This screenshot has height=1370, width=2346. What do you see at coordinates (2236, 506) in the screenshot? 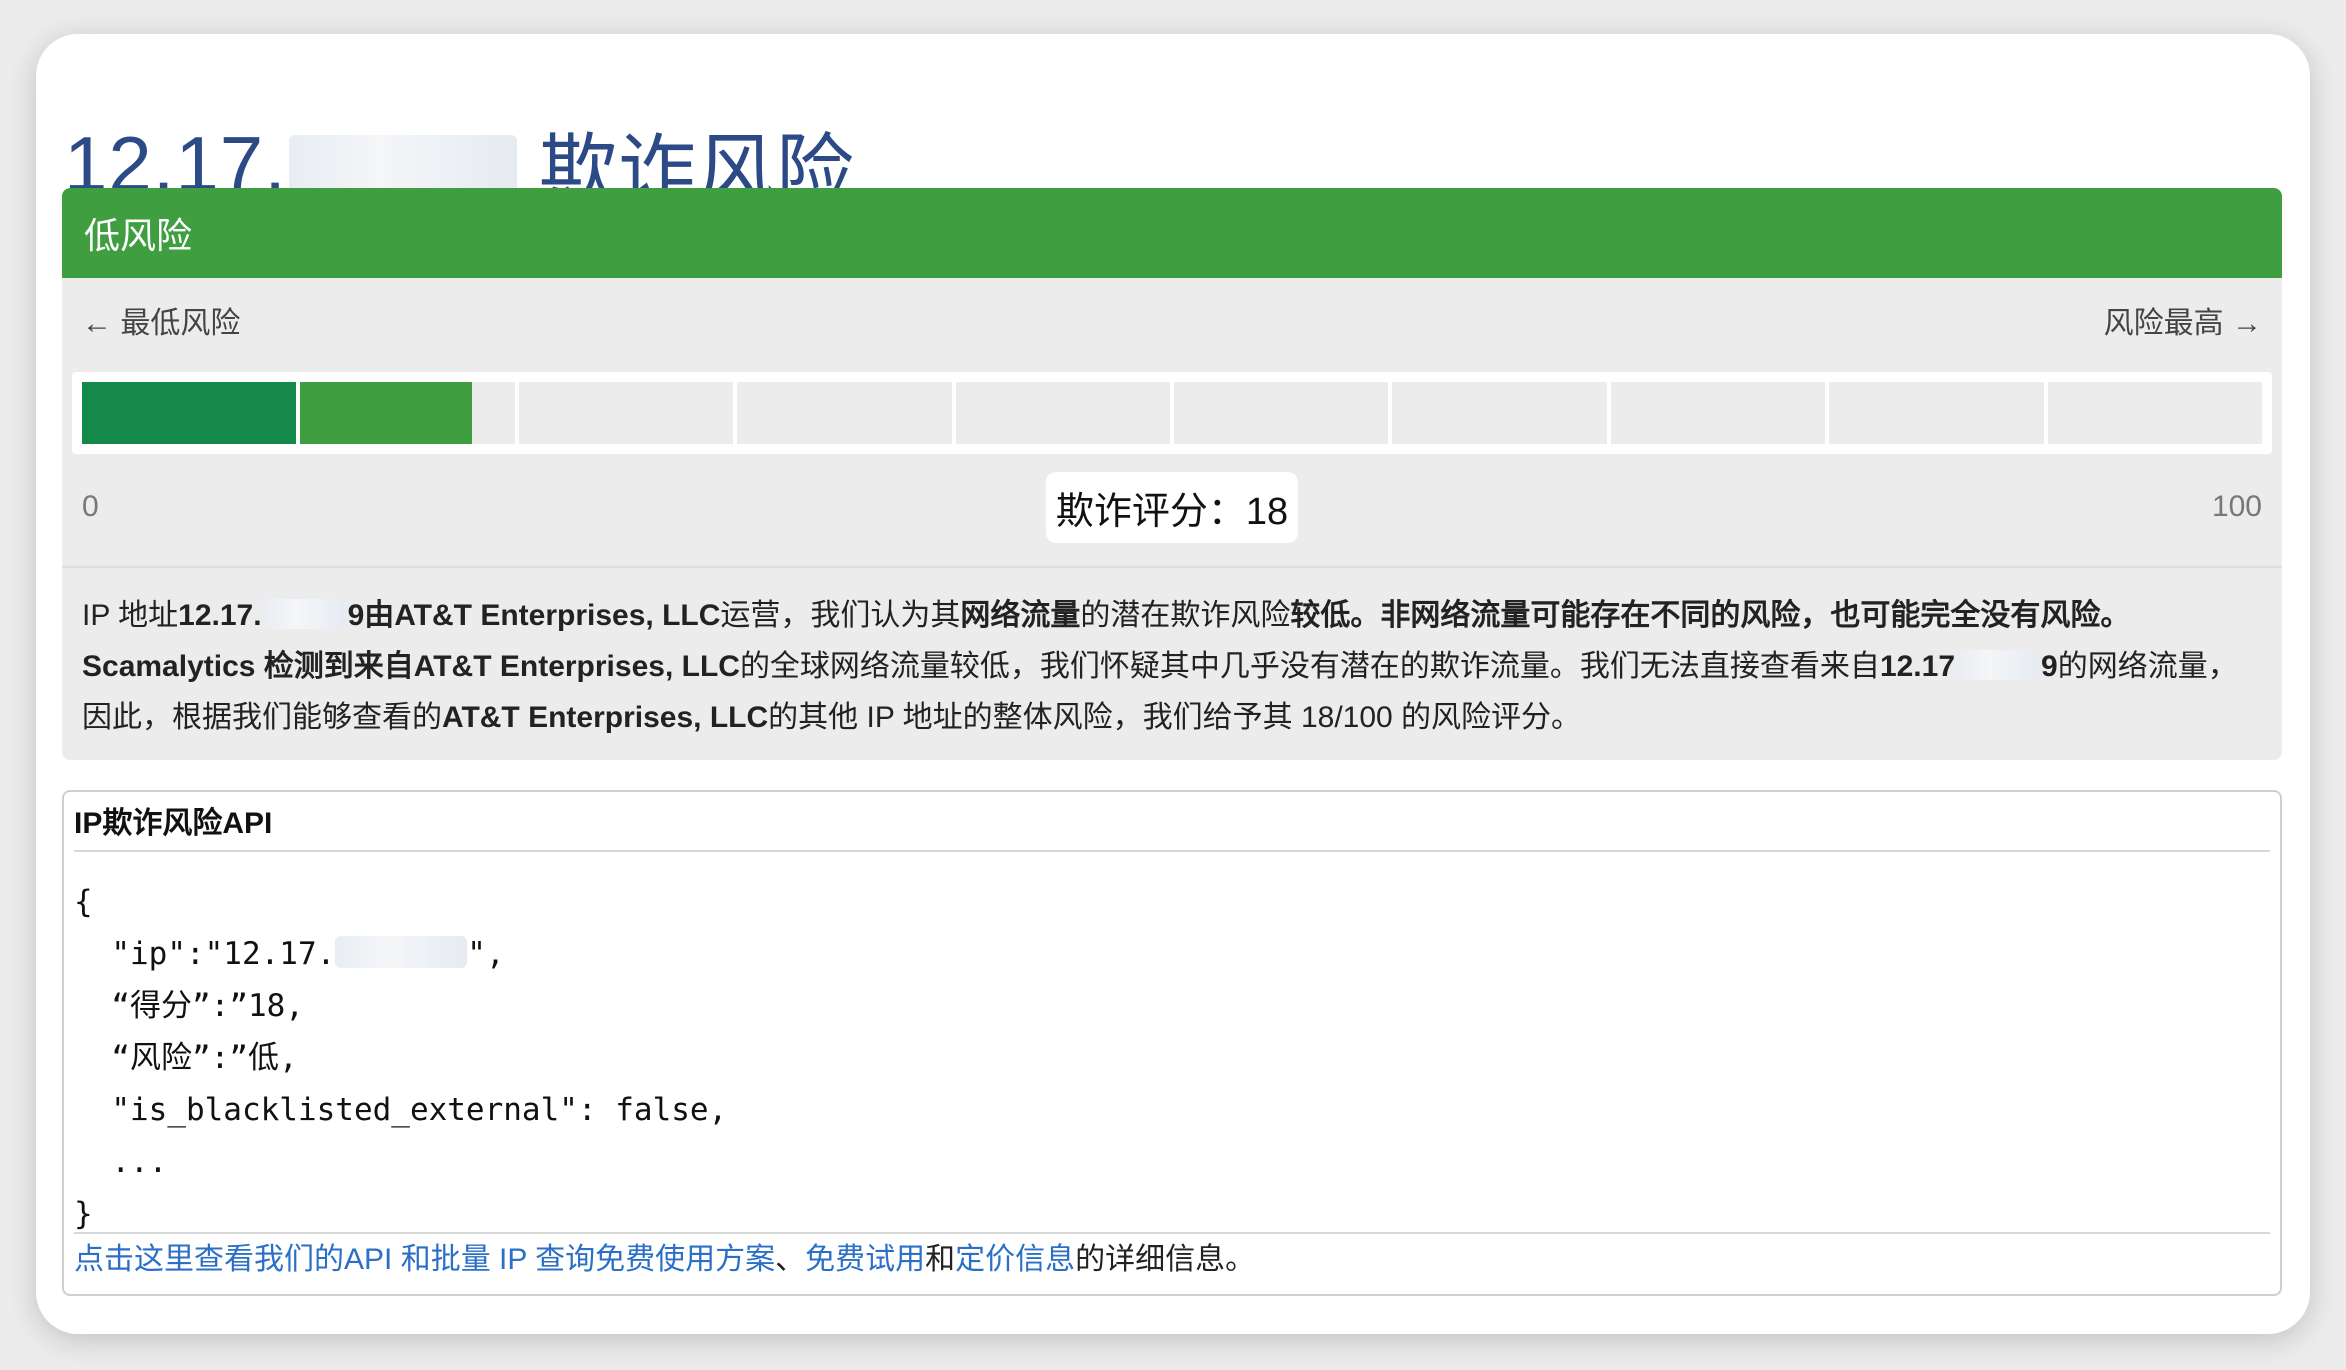
I see `scale-max: 100` at bounding box center [2236, 506].